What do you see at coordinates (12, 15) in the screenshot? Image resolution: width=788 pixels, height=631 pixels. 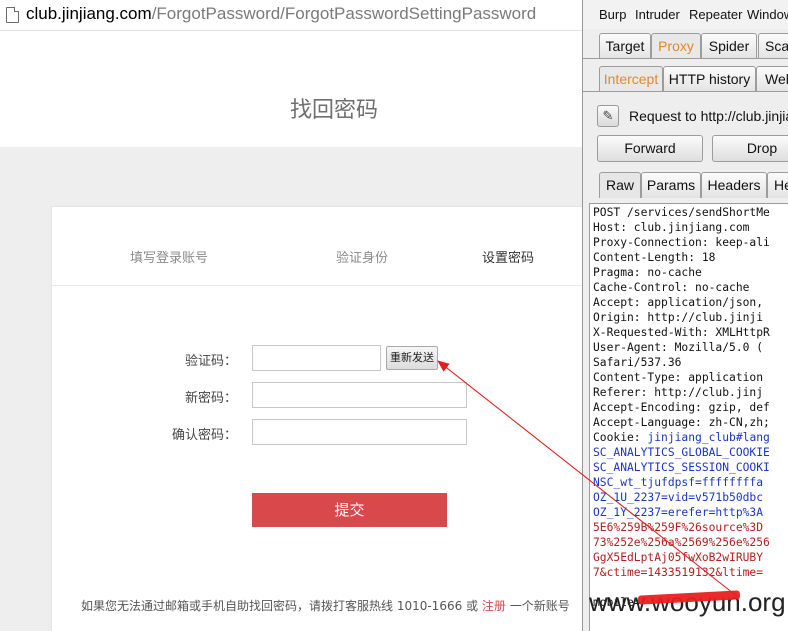 I see `page-icon` at bounding box center [12, 15].